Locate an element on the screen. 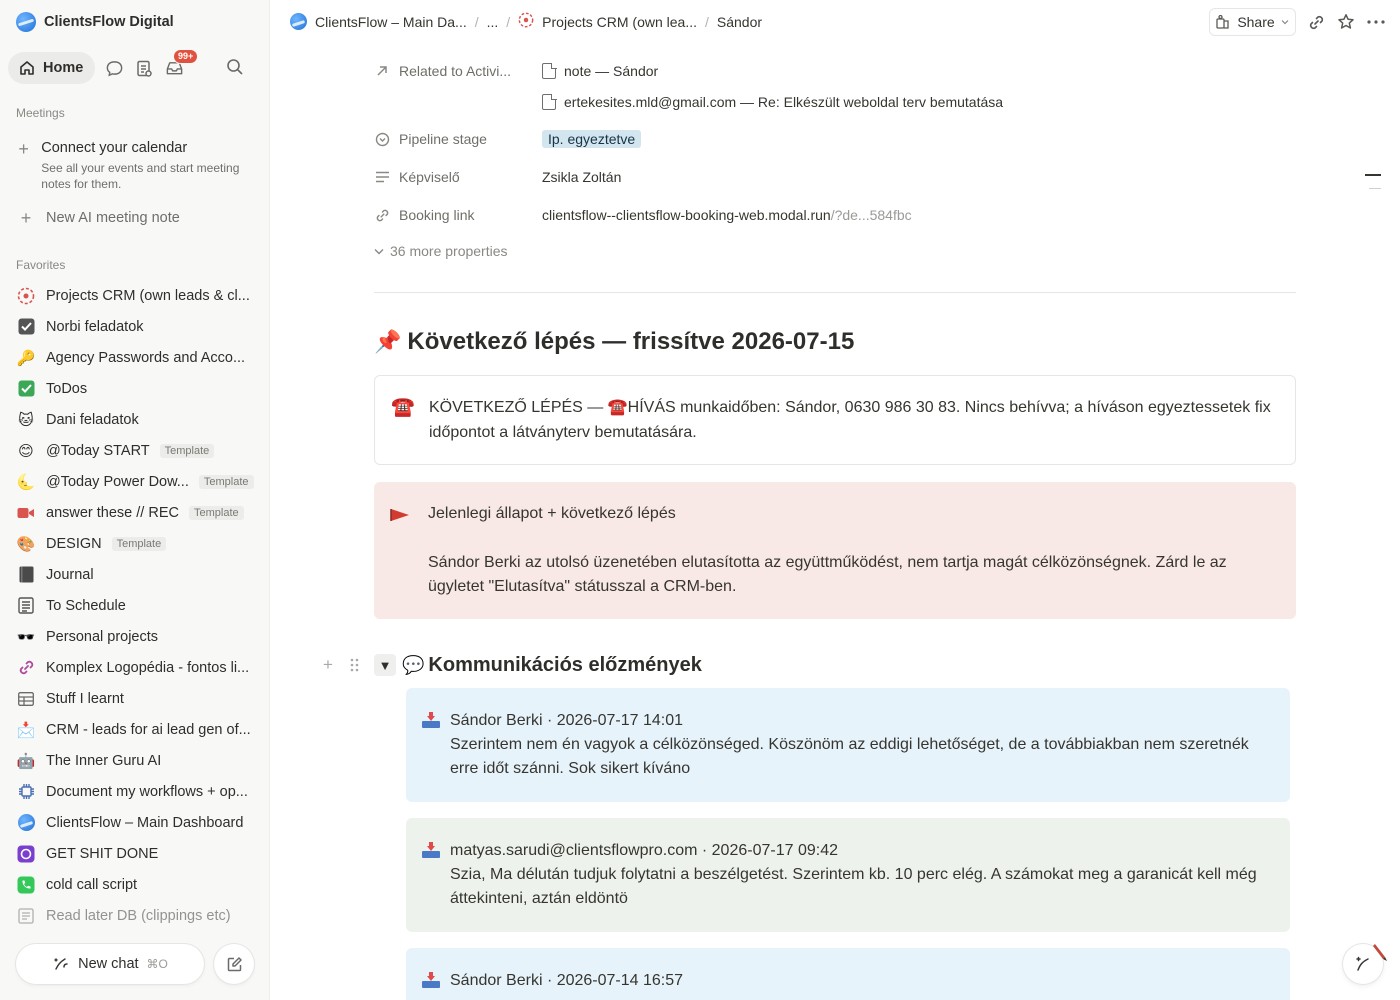 This screenshot has width=1400, height=1000. property-name: Képviselő is located at coordinates (458, 177).